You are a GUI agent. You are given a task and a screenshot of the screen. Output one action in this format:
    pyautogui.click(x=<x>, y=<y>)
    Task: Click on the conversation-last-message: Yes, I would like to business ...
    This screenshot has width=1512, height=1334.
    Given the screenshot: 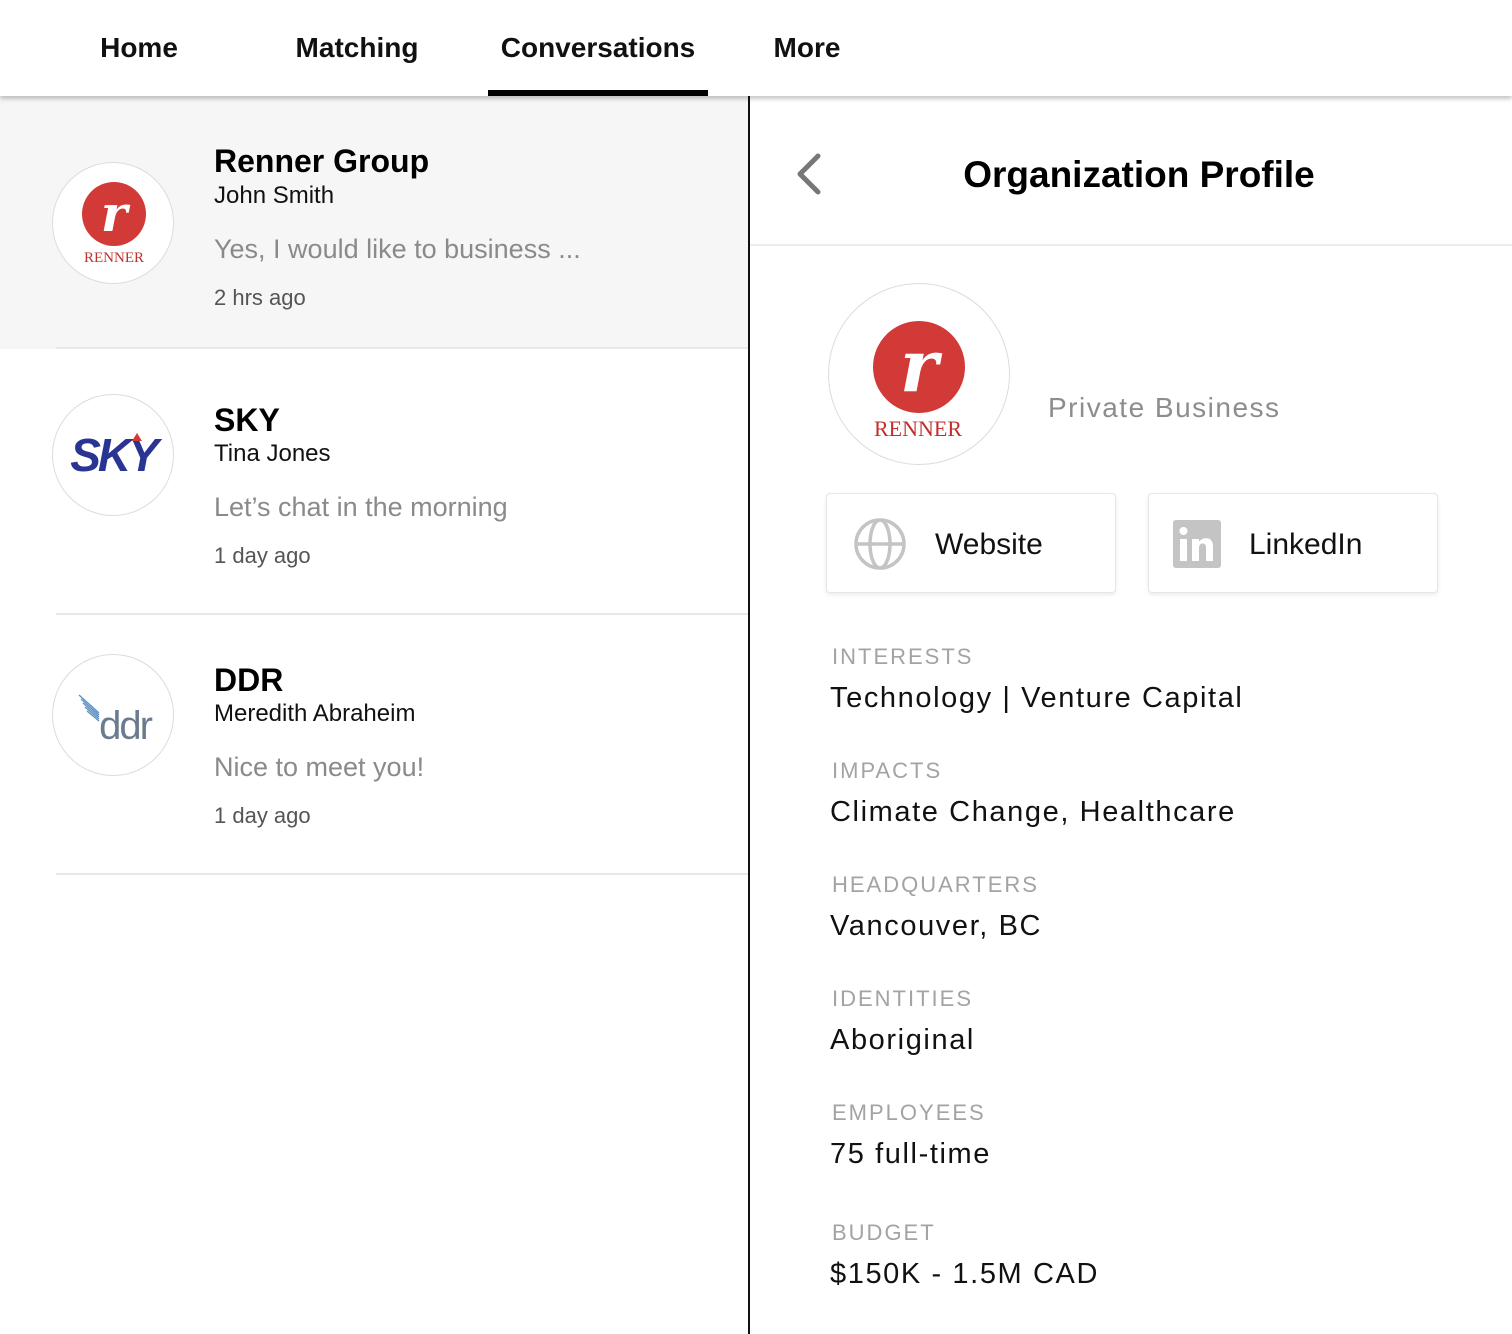 What is the action you would take?
    pyautogui.click(x=397, y=249)
    